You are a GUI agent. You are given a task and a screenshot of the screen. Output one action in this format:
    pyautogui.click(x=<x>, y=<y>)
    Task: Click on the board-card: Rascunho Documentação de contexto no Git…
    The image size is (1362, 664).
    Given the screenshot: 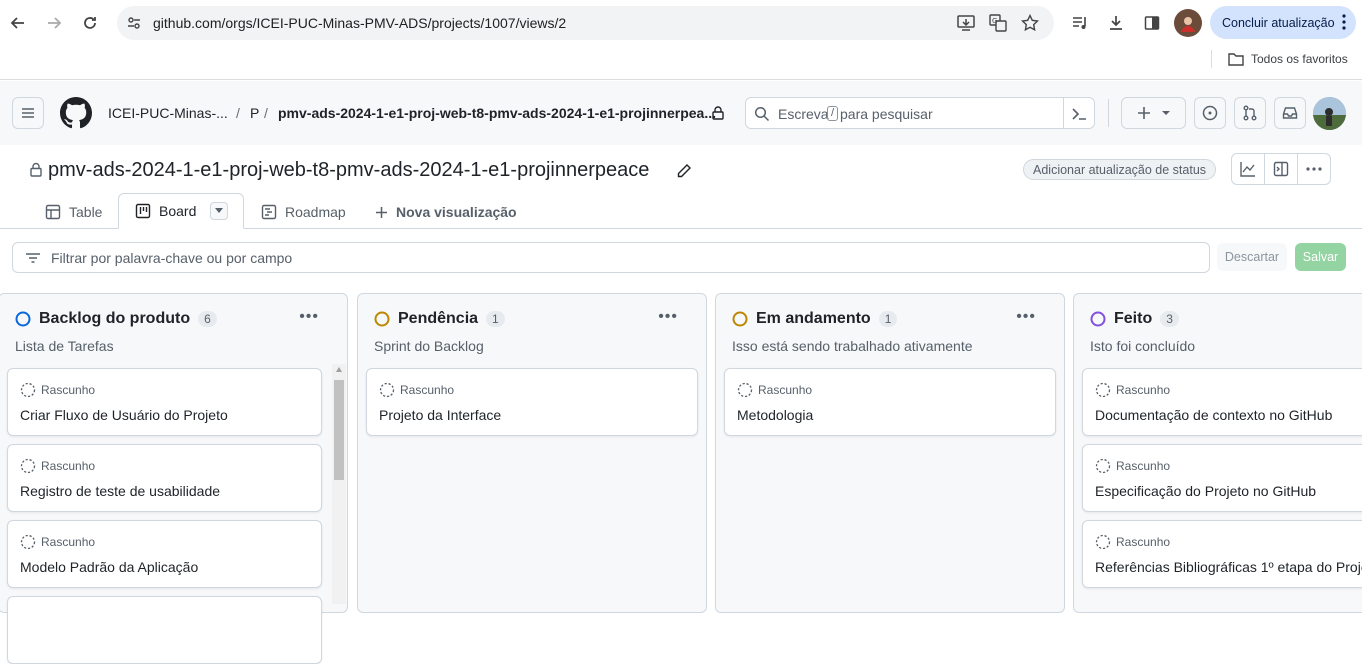 What is the action you would take?
    pyautogui.click(x=1222, y=402)
    